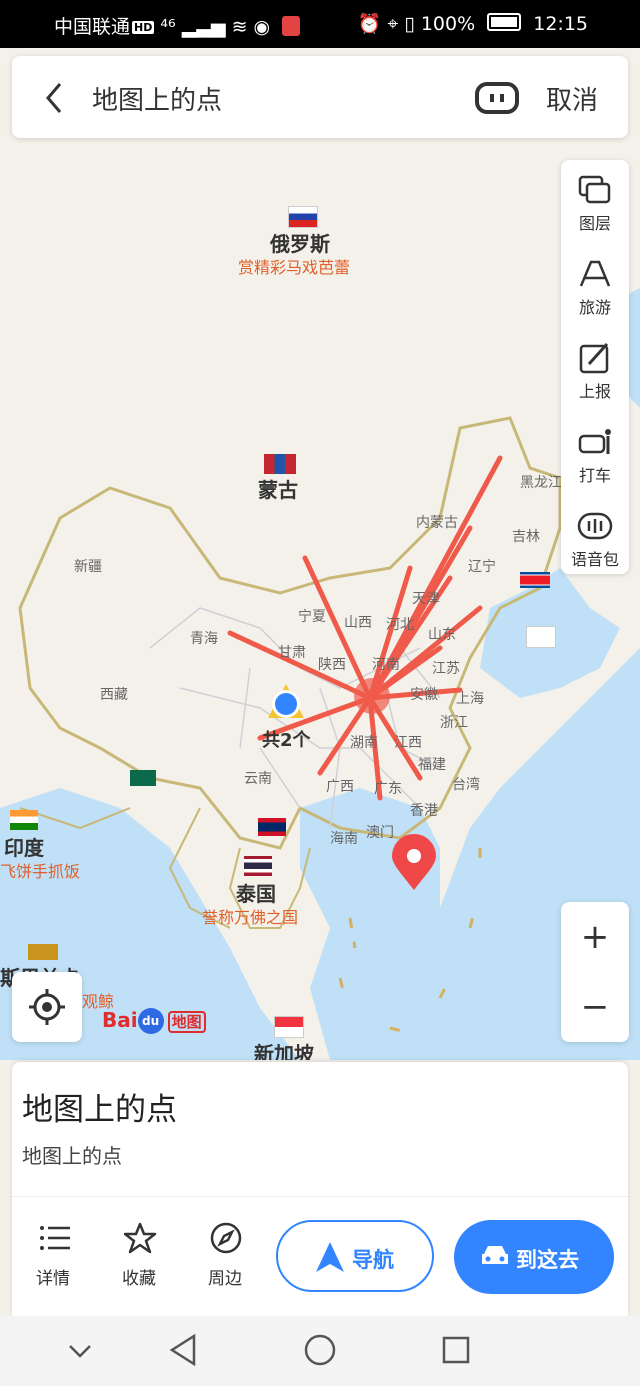 The height and width of the screenshot is (1386, 640). I want to click on place-subtitle: 地图上的点, so click(72, 1156).